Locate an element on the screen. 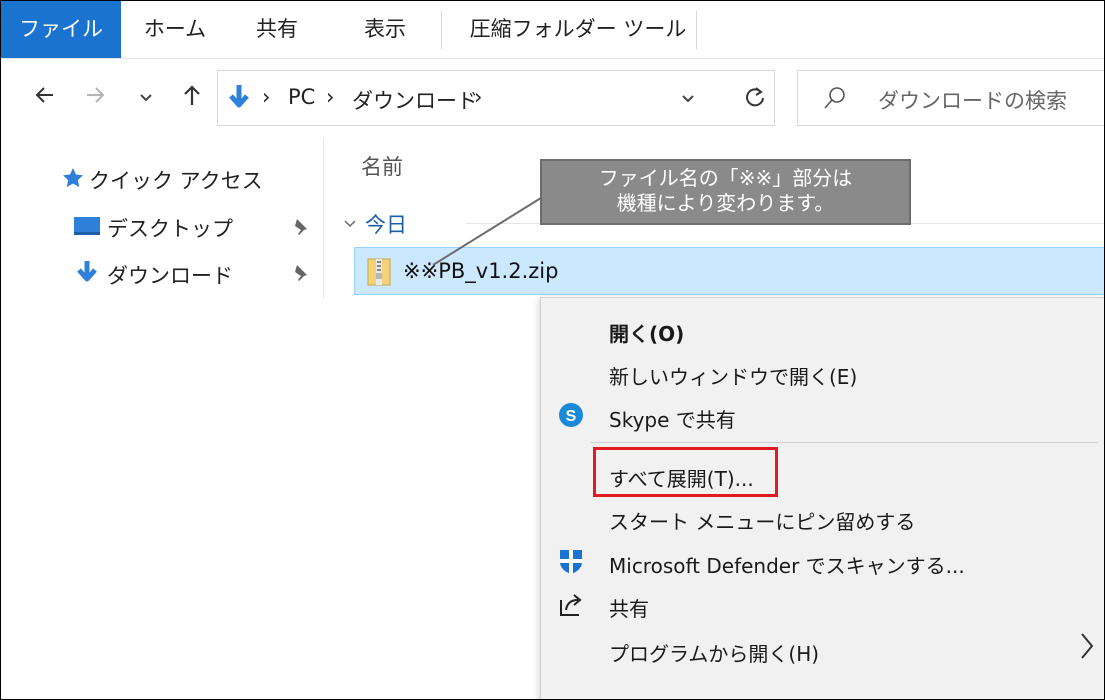 The width and height of the screenshot is (1105, 700). up-arrow-icon is located at coordinates (192, 98).